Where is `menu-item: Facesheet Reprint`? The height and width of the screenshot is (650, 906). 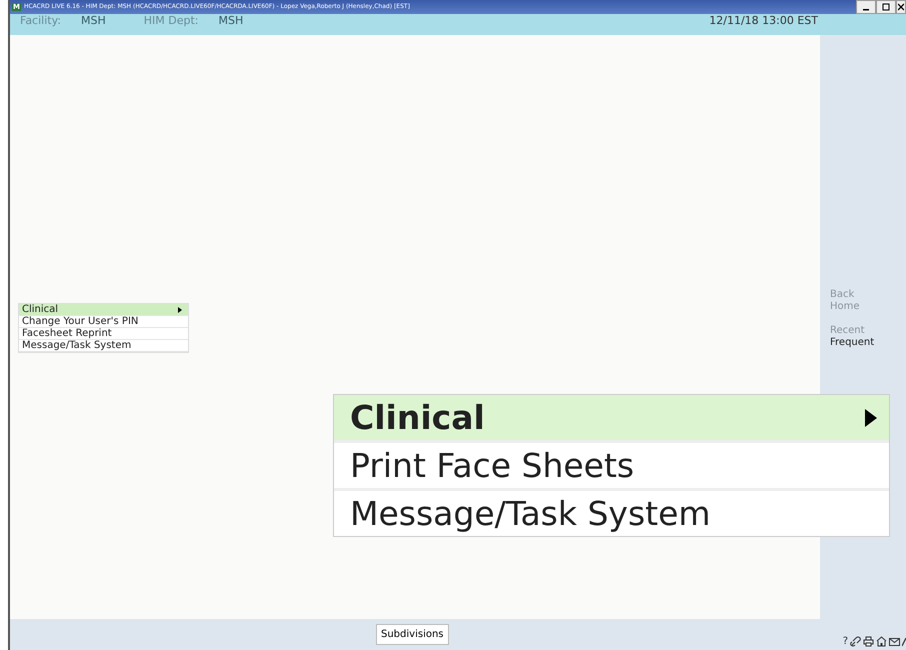 menu-item: Facesheet Reprint is located at coordinates (103, 334).